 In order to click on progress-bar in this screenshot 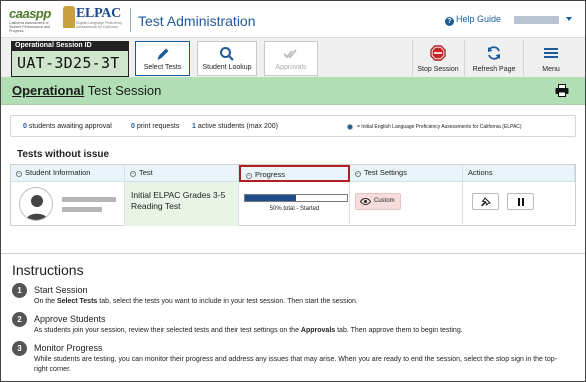, I will do `click(296, 198)`.